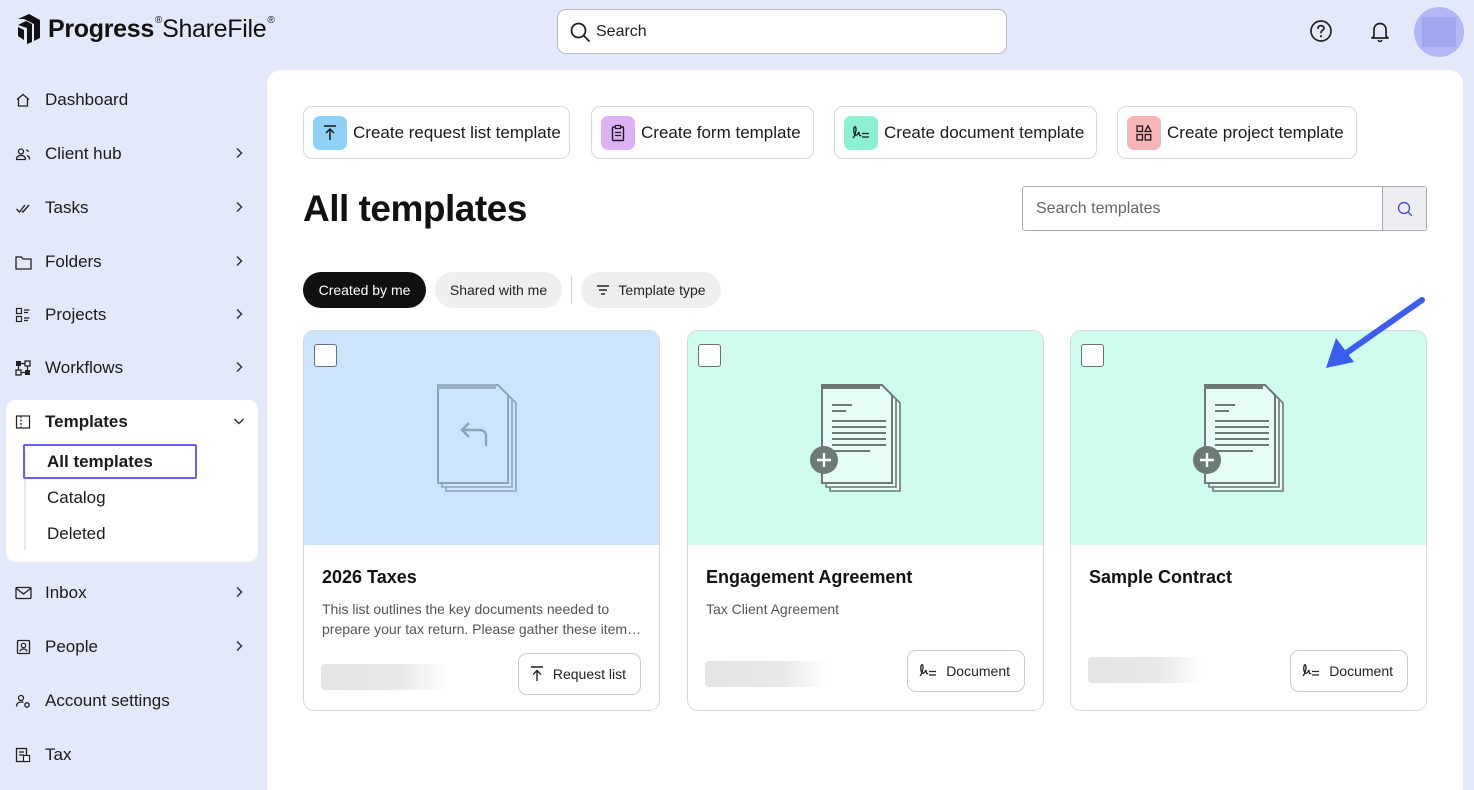 This screenshot has width=1474, height=790. I want to click on card-type-badge: Request list, so click(579, 674).